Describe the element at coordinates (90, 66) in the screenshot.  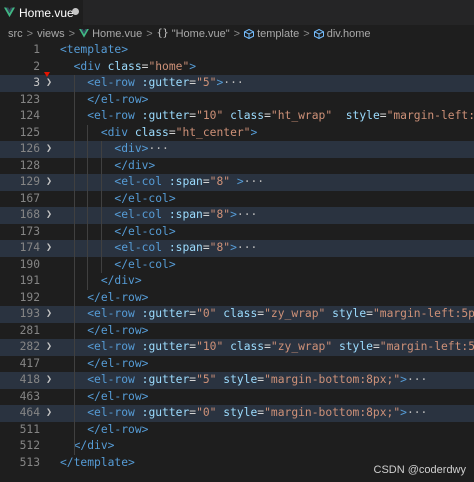
I see `token-tag: <div` at that location.